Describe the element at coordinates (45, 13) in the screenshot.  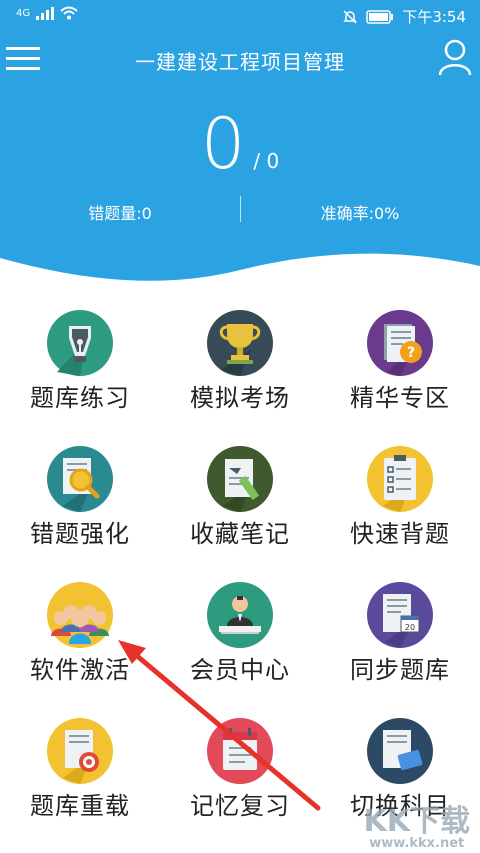
I see `signal-icon` at that location.